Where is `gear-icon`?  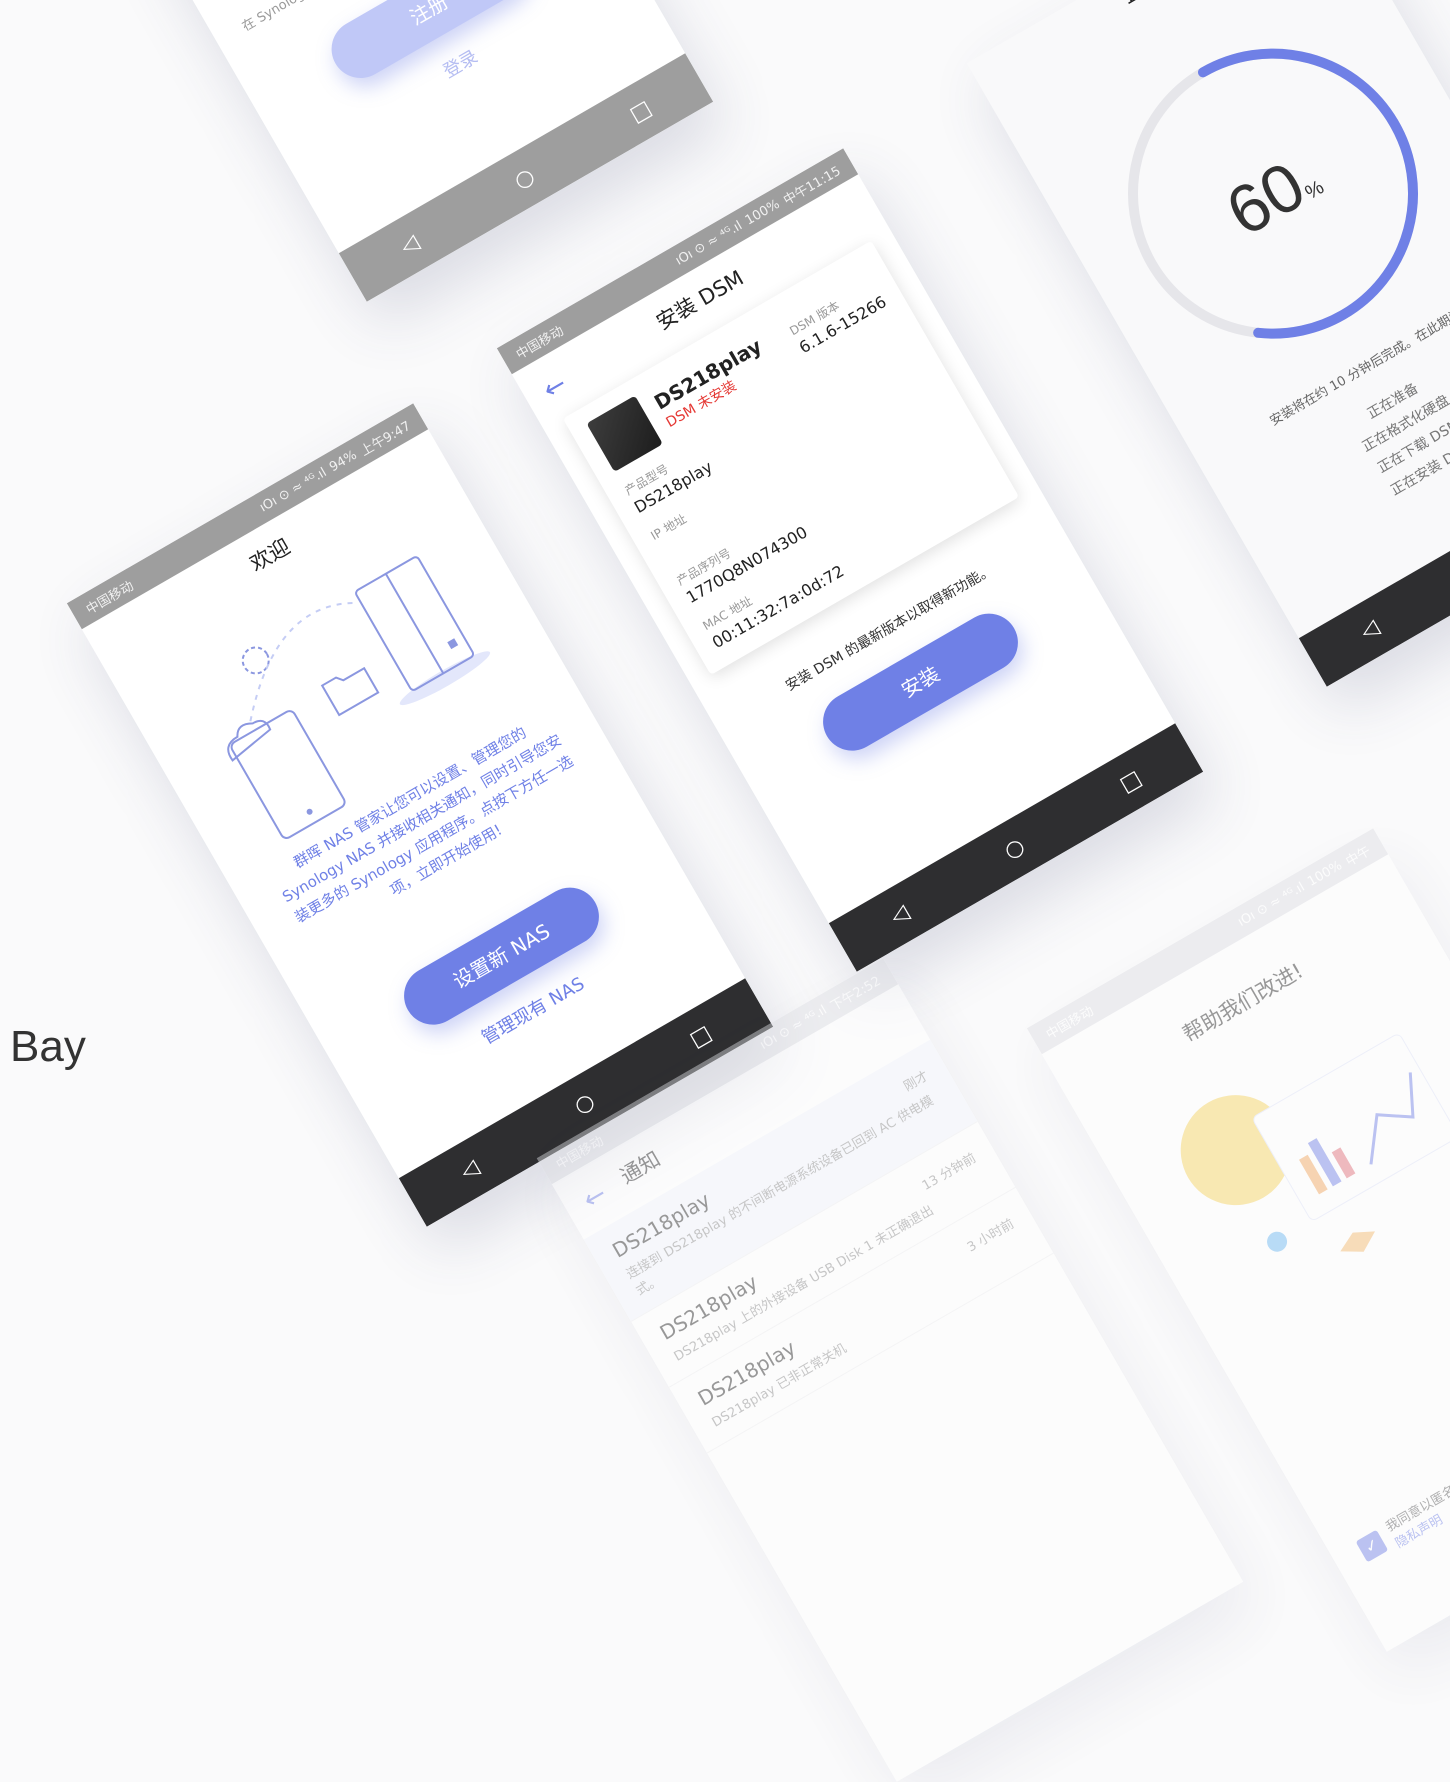 gear-icon is located at coordinates (255, 660).